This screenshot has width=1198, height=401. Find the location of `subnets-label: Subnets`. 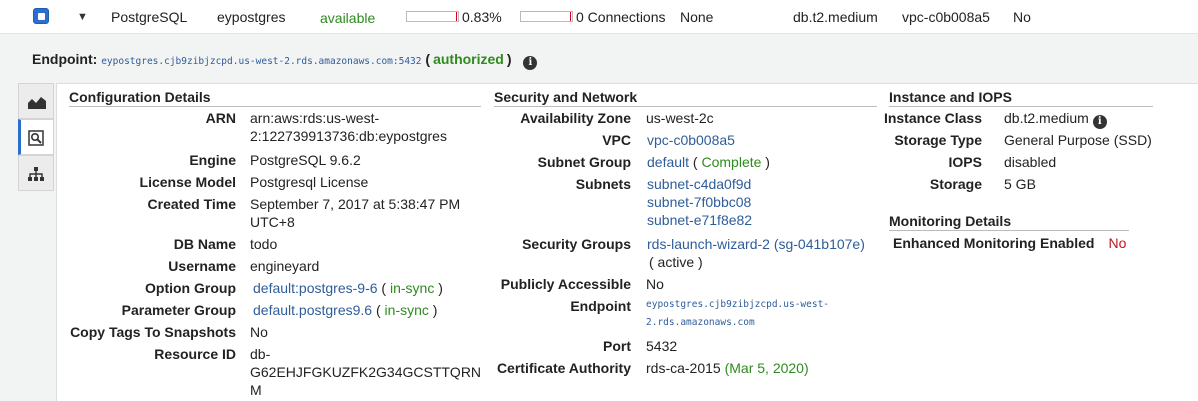

subnets-label: Subnets is located at coordinates (603, 184).